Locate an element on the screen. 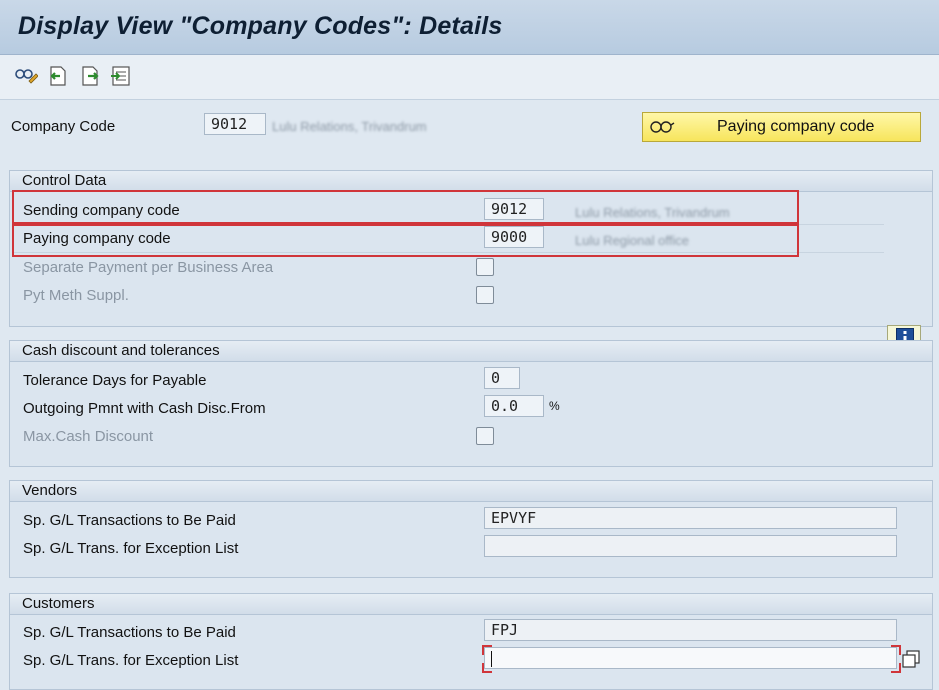 The width and height of the screenshot is (939, 690). select-block-icon is located at coordinates (121, 76).